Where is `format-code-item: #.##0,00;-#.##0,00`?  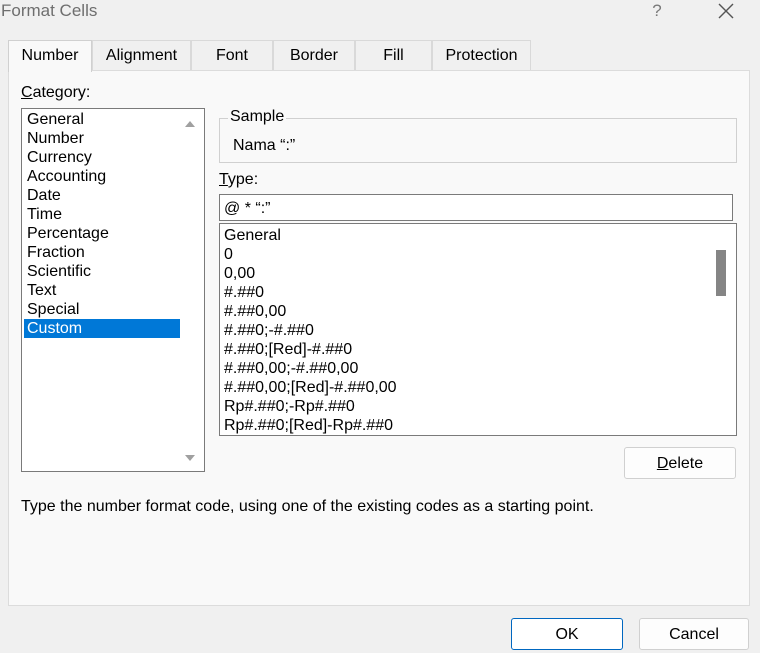 format-code-item: #.##0,00;-#.##0,00 is located at coordinates (291, 368).